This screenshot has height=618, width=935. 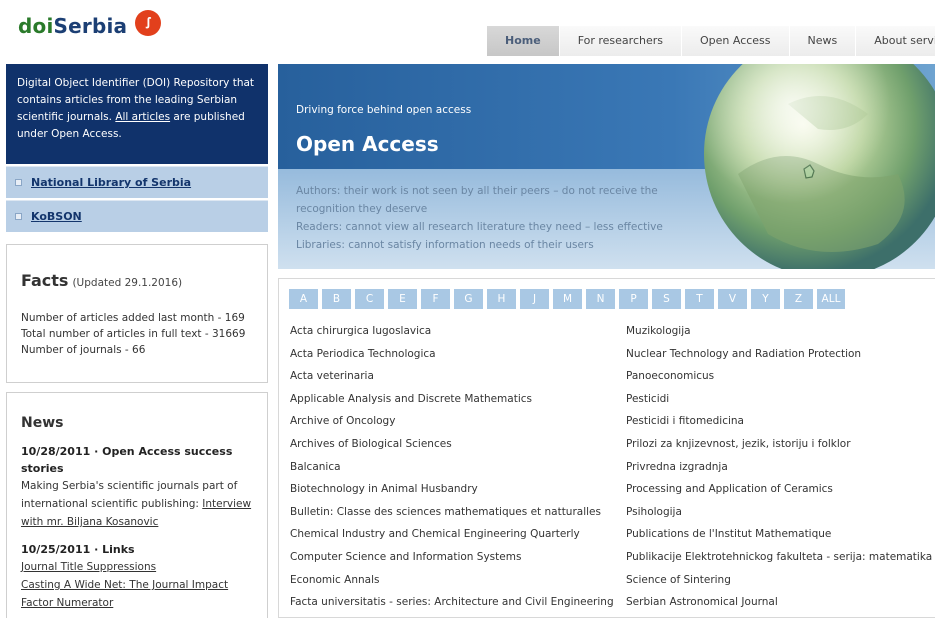 I want to click on letter-filter-v: V, so click(x=732, y=299).